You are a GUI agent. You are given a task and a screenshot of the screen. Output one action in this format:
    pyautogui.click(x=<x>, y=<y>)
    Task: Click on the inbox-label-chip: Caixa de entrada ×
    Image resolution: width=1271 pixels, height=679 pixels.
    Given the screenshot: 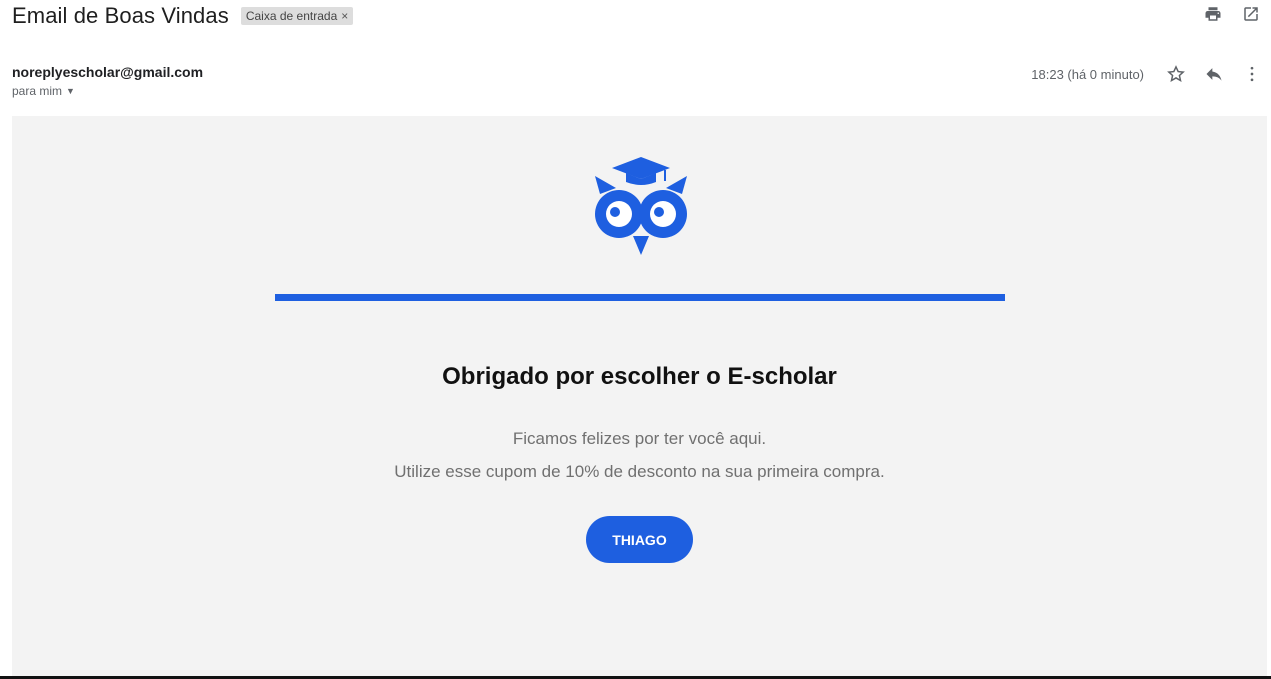 What is the action you would take?
    pyautogui.click(x=297, y=16)
    